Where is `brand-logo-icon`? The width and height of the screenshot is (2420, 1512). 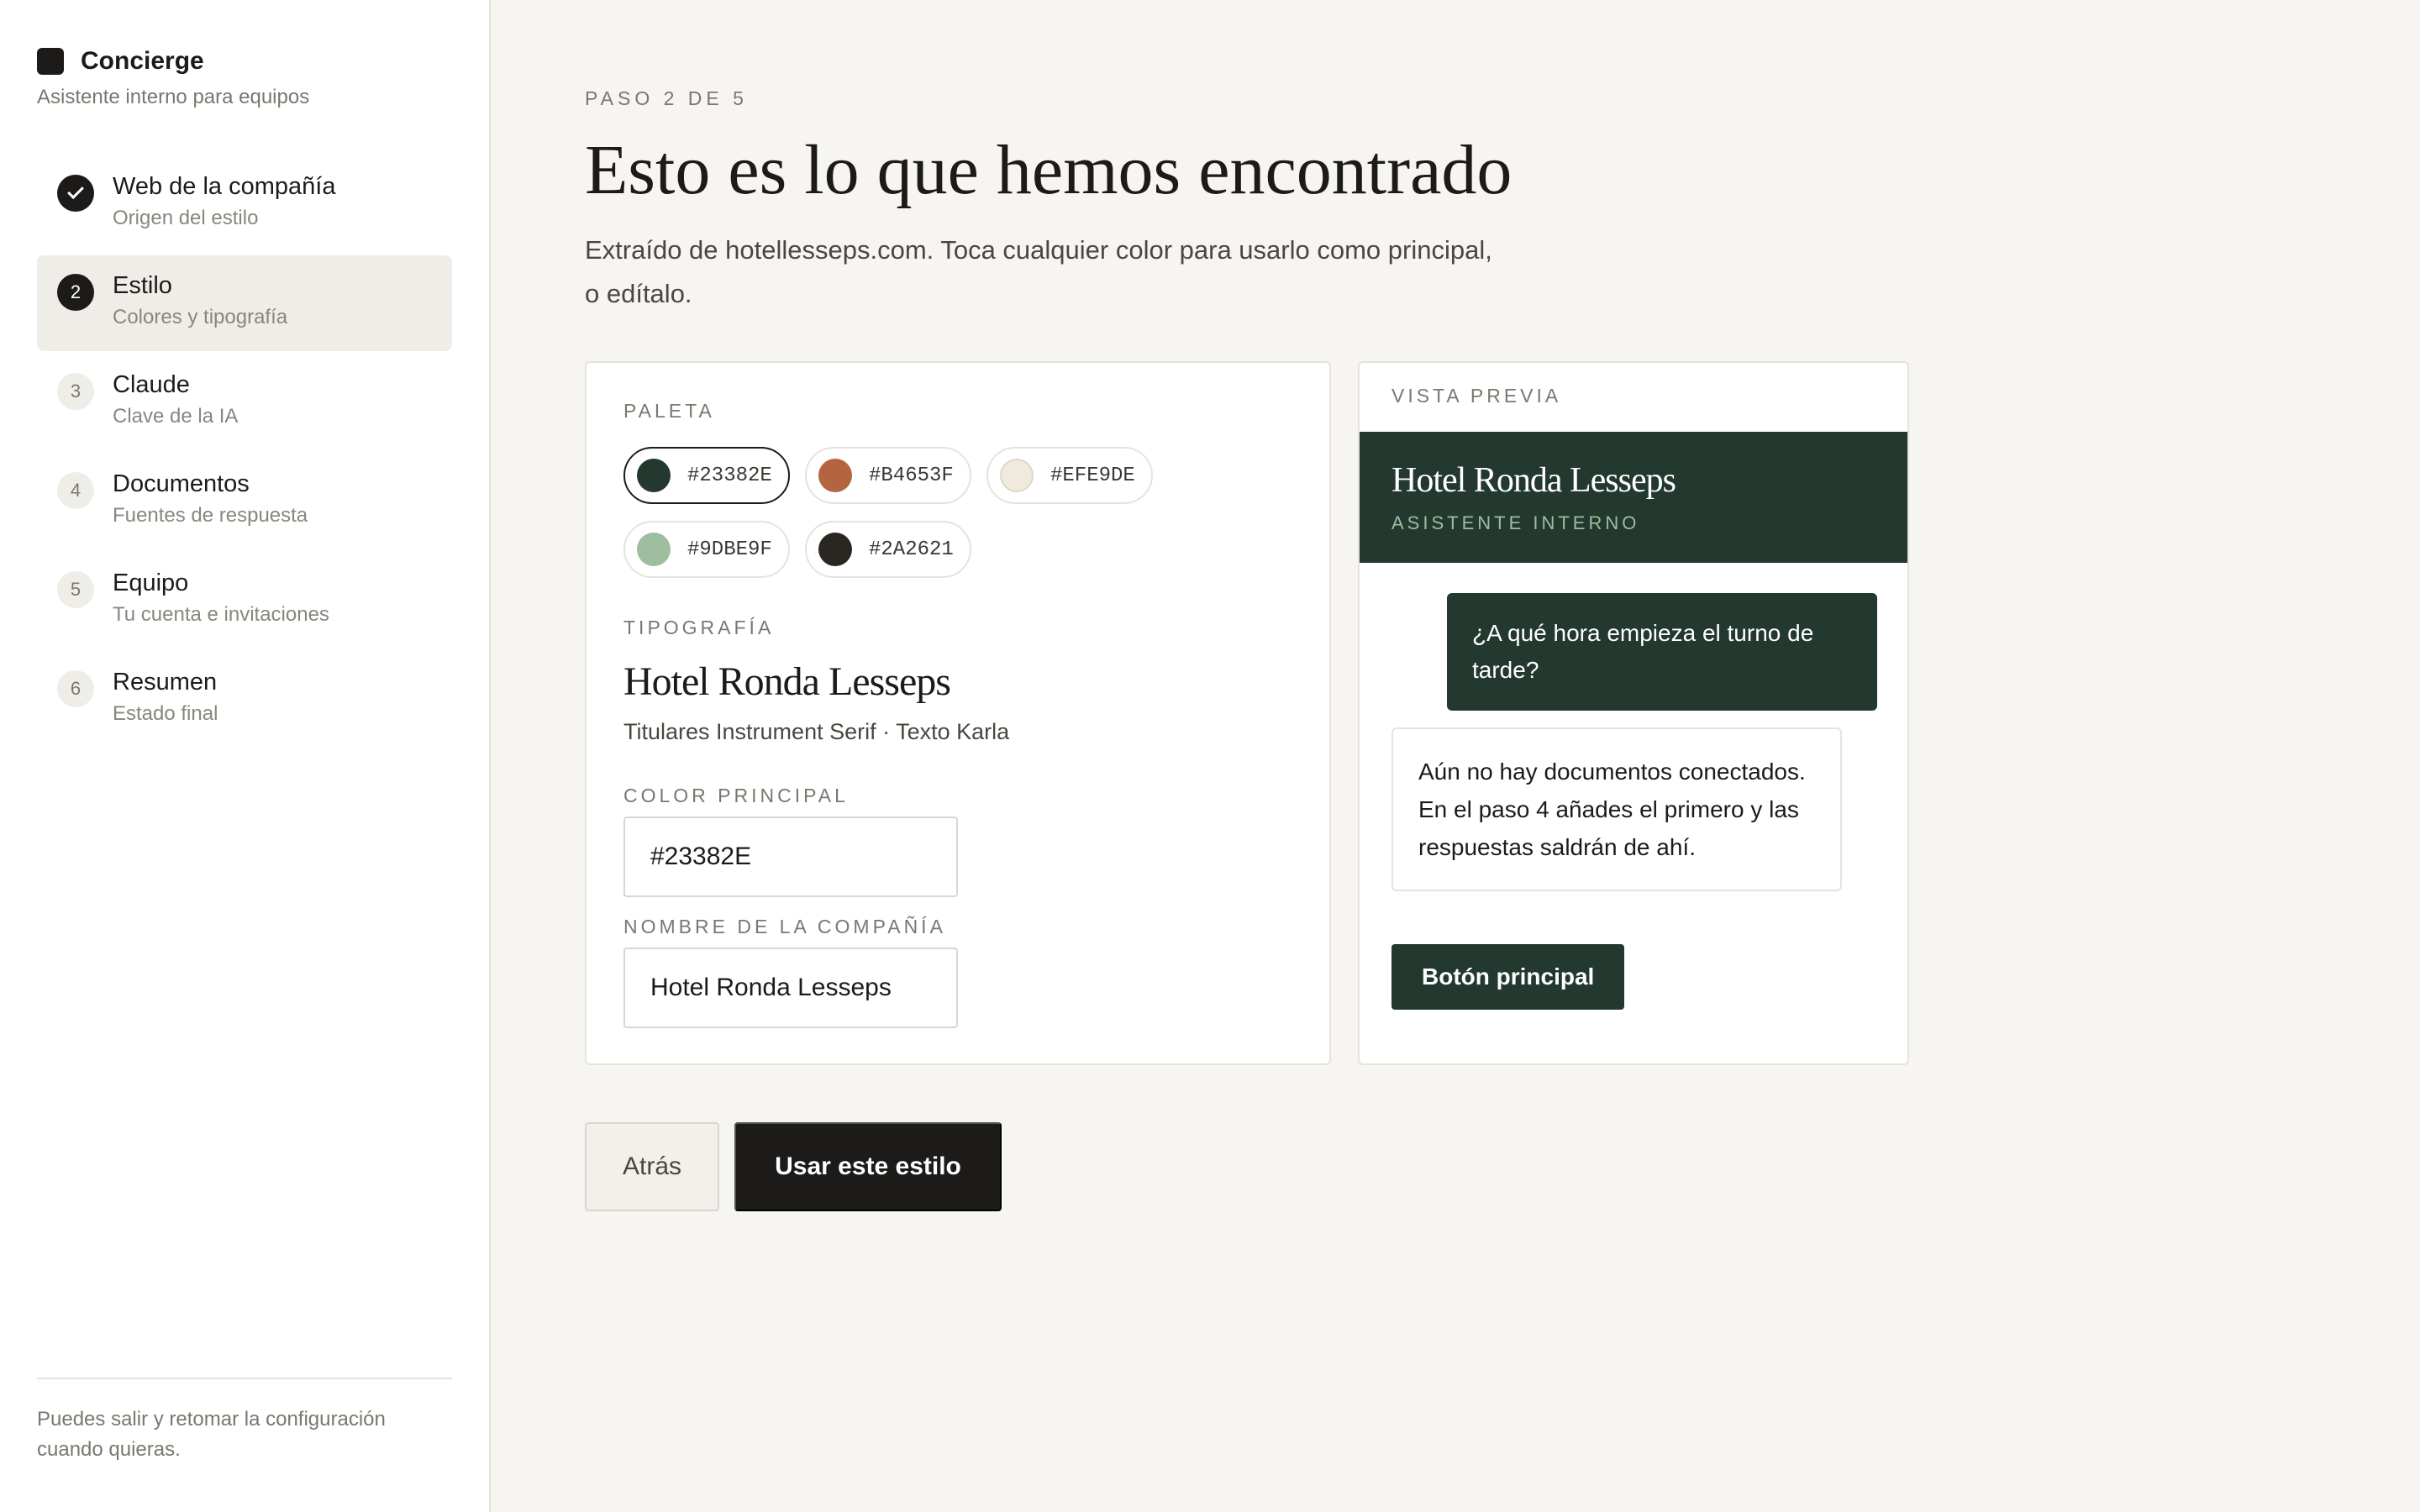
brand-logo-icon is located at coordinates (51, 61).